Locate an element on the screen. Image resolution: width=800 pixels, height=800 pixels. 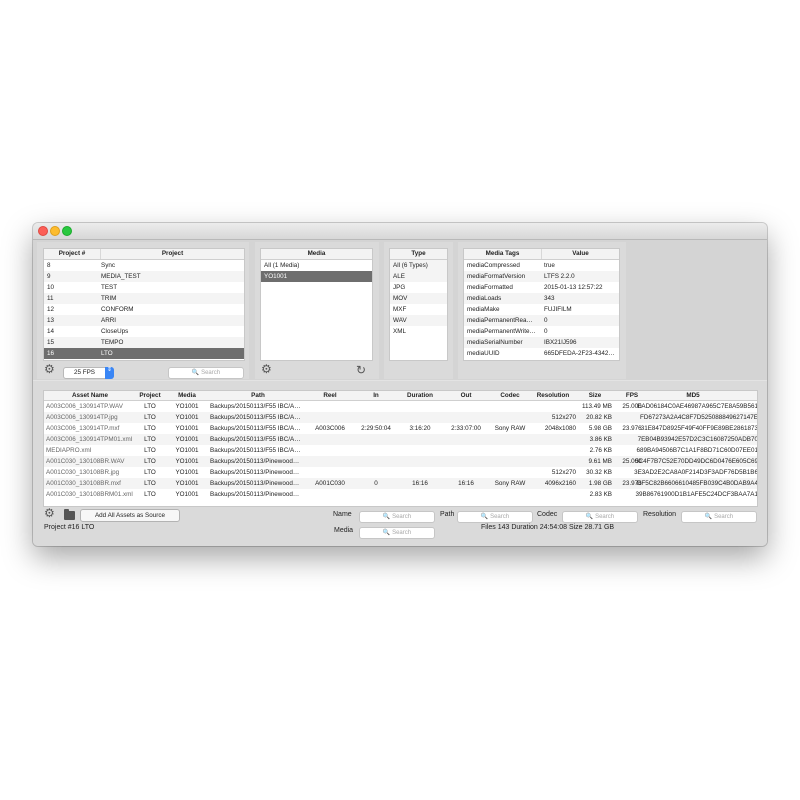
type-row: MXF is located at coordinates (418, 309).